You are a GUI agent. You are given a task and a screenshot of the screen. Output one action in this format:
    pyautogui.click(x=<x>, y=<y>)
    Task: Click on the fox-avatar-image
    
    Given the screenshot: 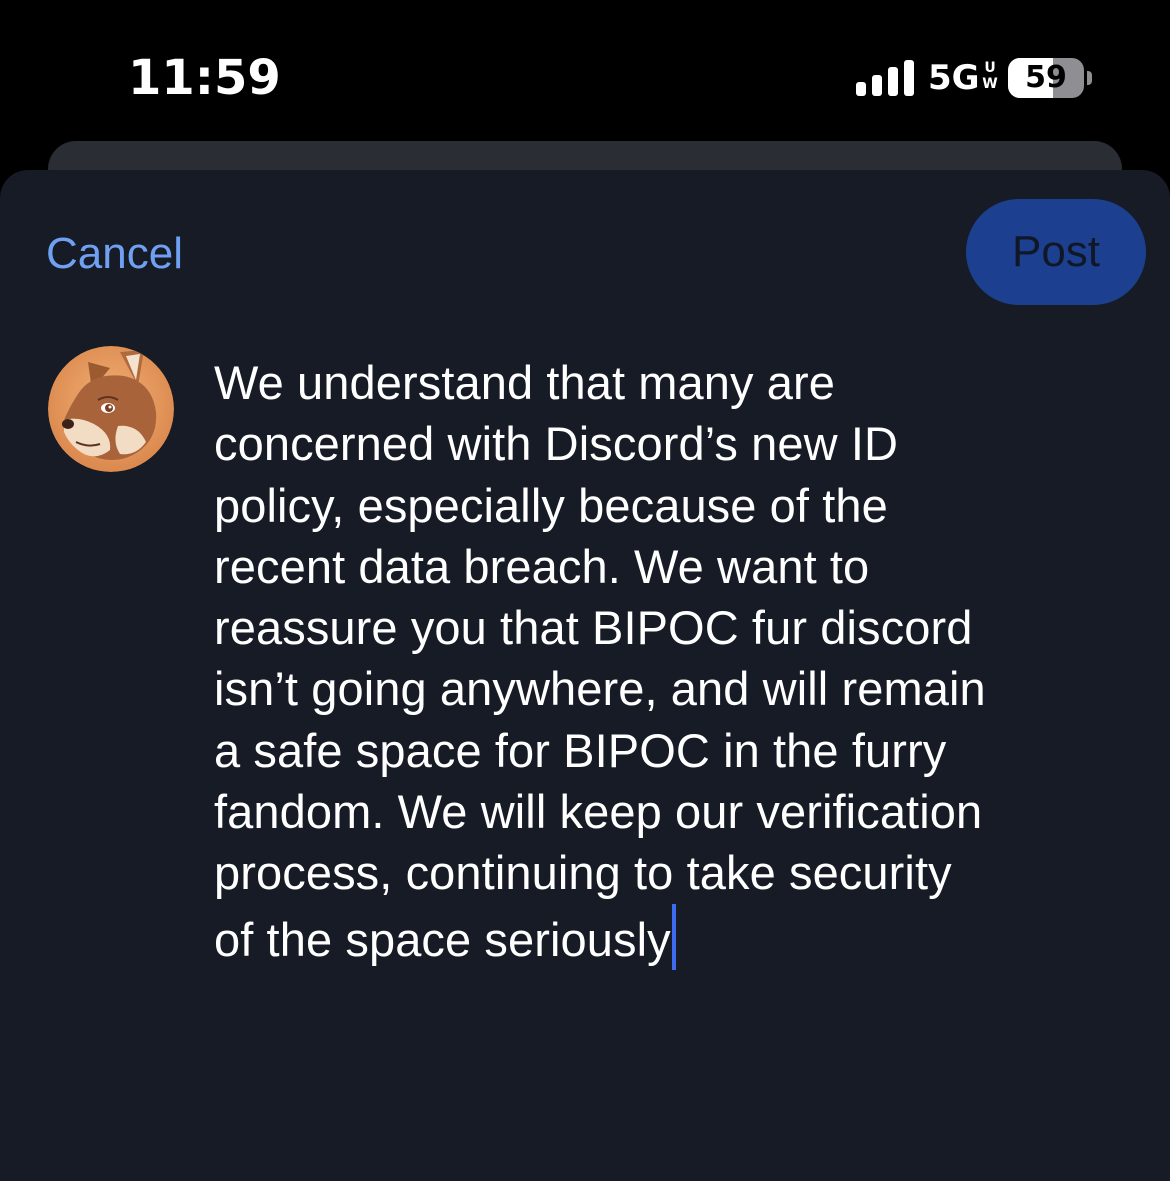 What is the action you would take?
    pyautogui.click(x=111, y=409)
    